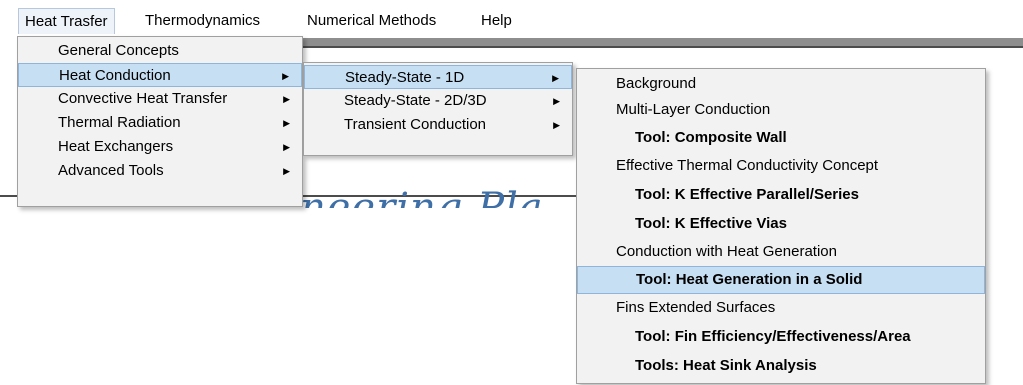  What do you see at coordinates (115, 75) in the screenshot?
I see `menu-item-label: Heat Conduction` at bounding box center [115, 75].